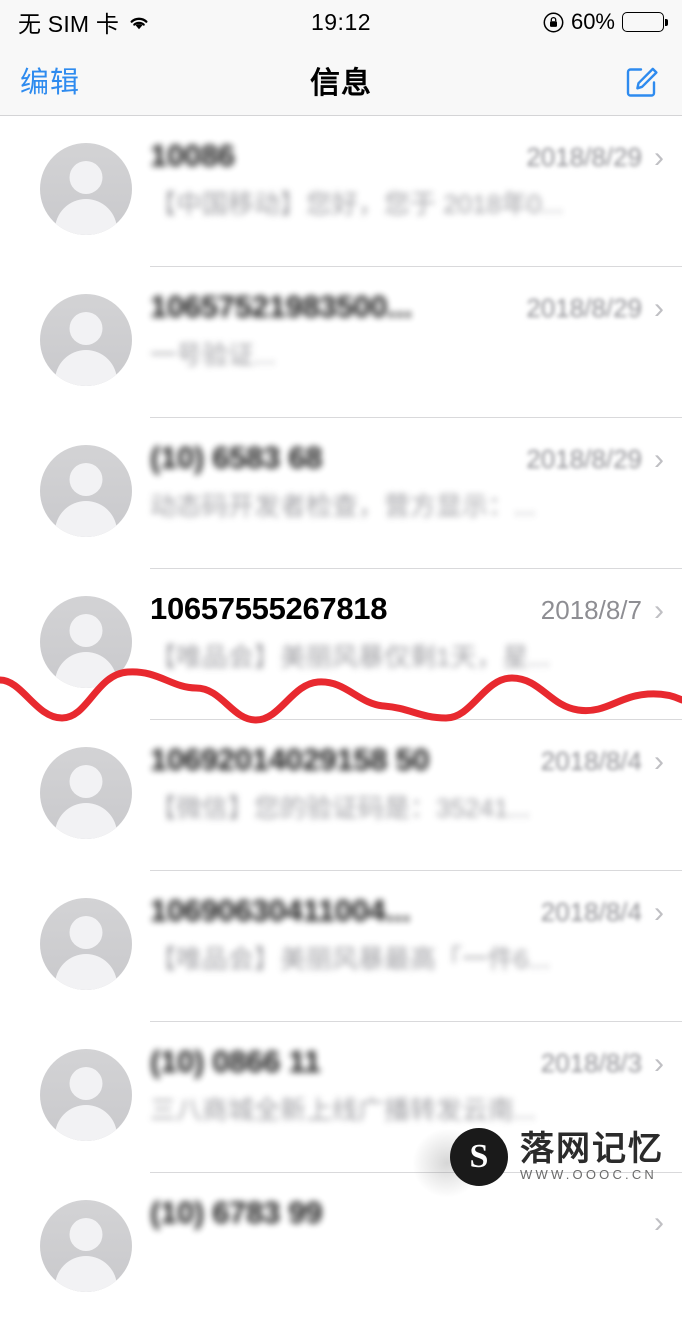  I want to click on message-row-body: (10) 6783 99 ›, so click(416, 1210).